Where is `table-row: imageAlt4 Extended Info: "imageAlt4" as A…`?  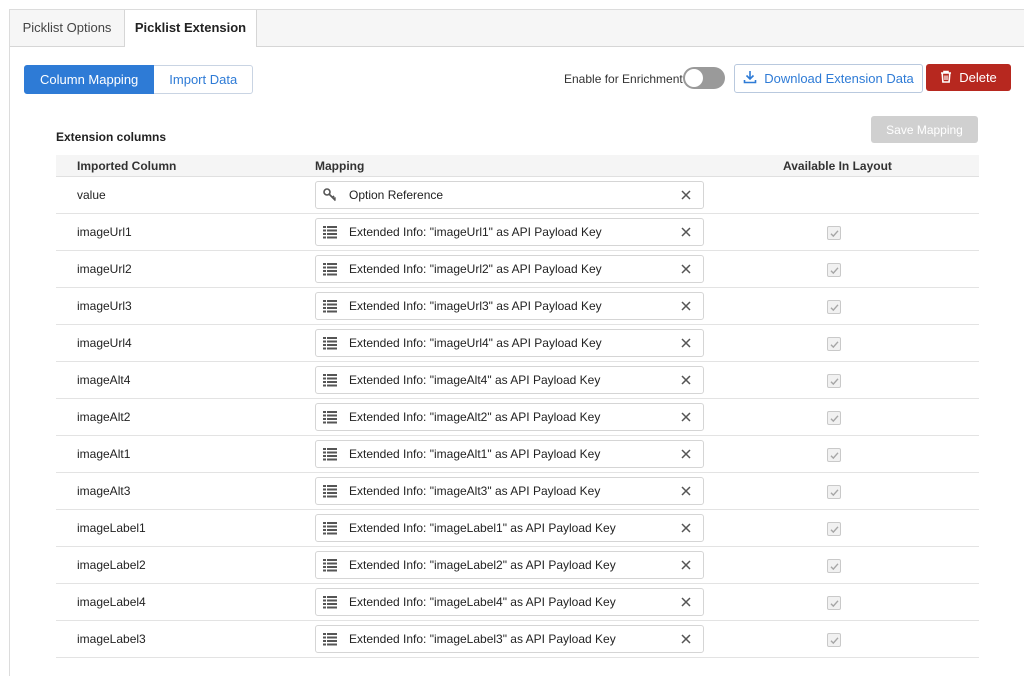 table-row: imageAlt4 Extended Info: "imageAlt4" as A… is located at coordinates (517, 380).